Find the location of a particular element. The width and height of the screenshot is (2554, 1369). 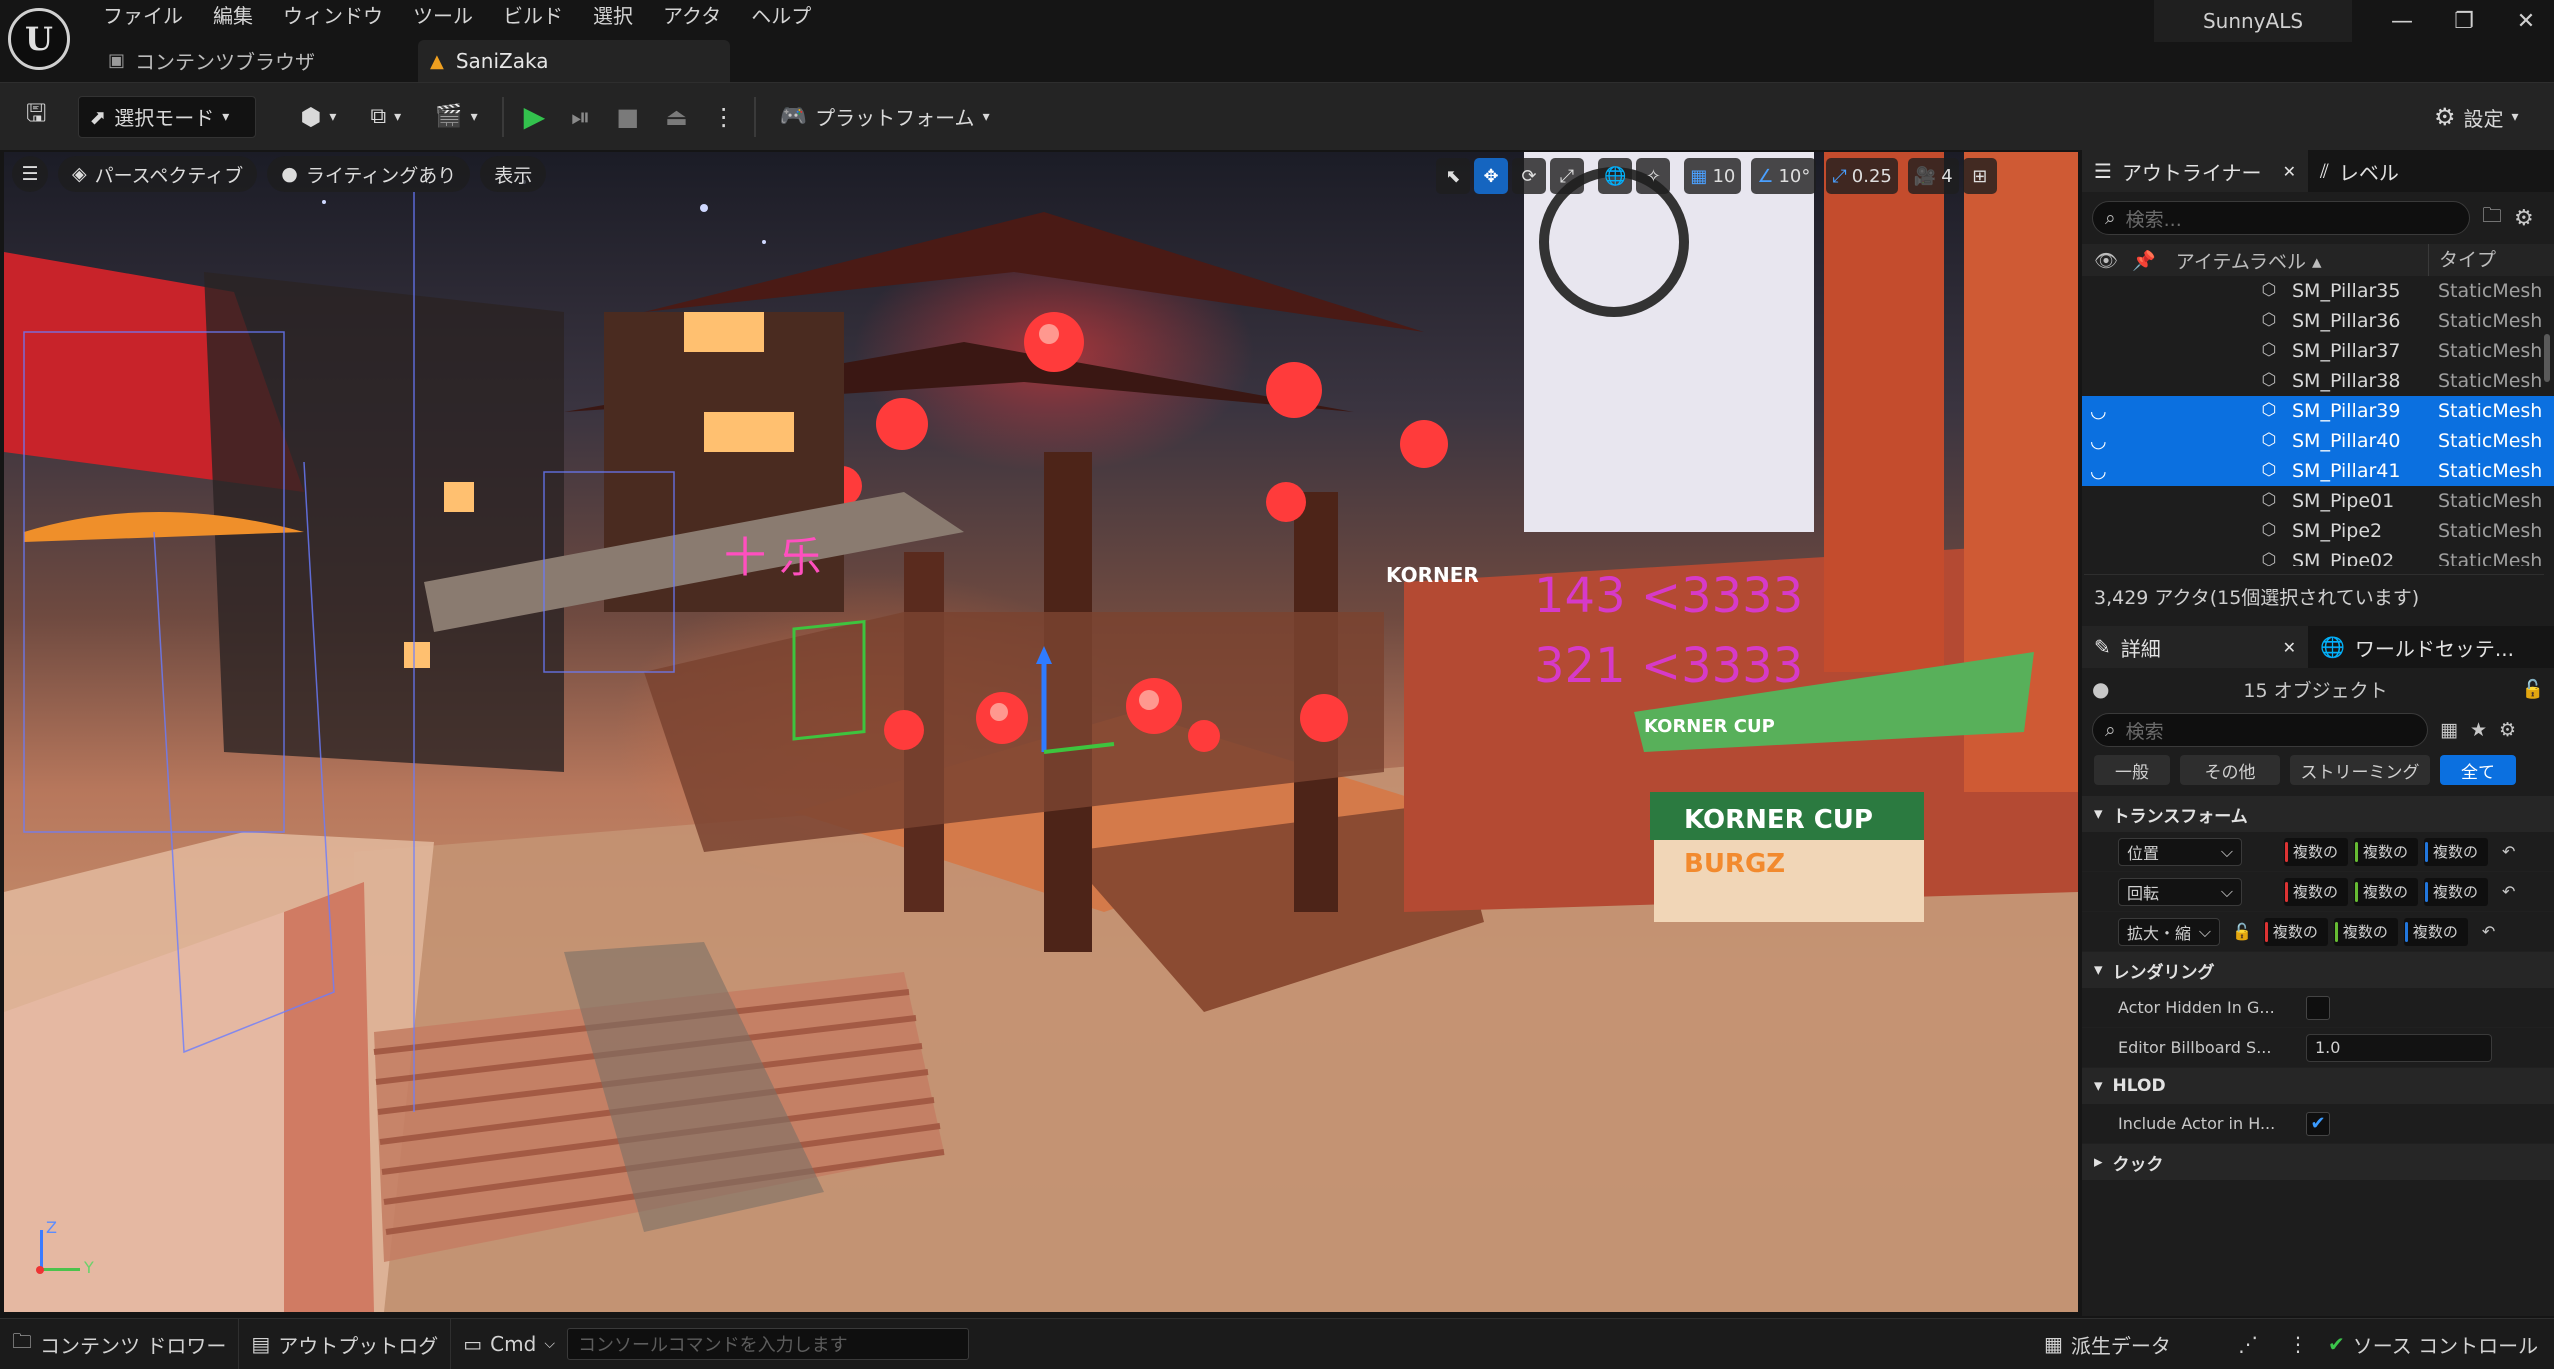

rotation-z-field: 複数の is located at coordinates (2456, 891).